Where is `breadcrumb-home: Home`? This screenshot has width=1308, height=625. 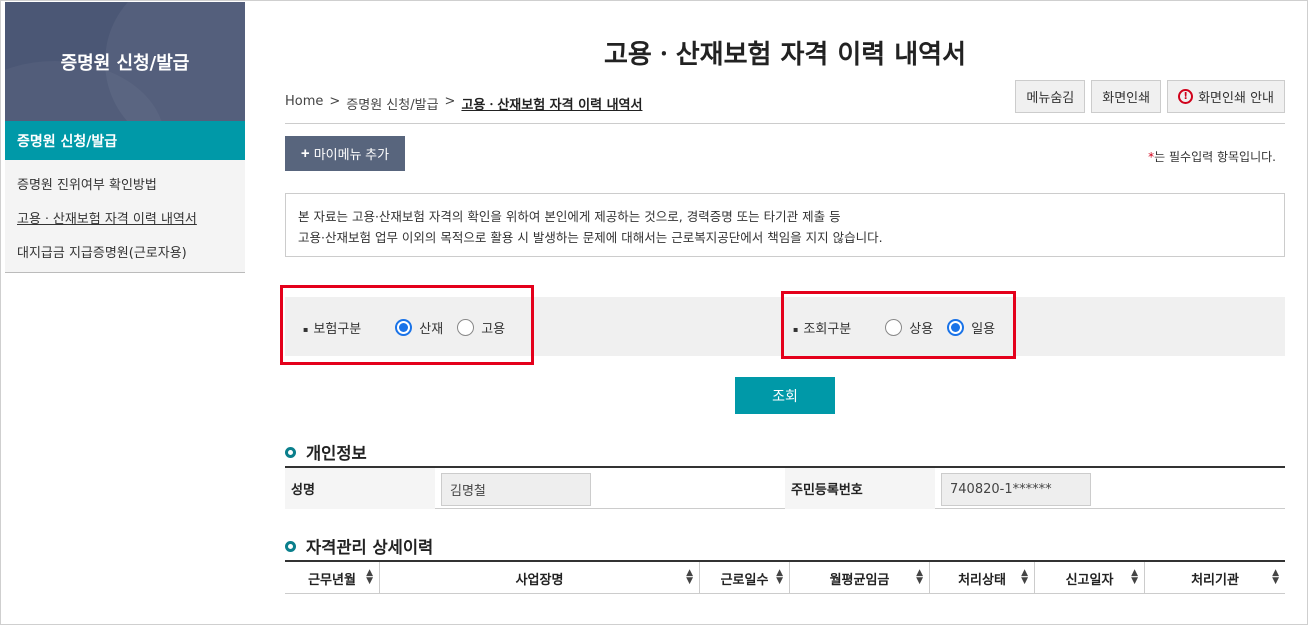 breadcrumb-home: Home is located at coordinates (304, 103).